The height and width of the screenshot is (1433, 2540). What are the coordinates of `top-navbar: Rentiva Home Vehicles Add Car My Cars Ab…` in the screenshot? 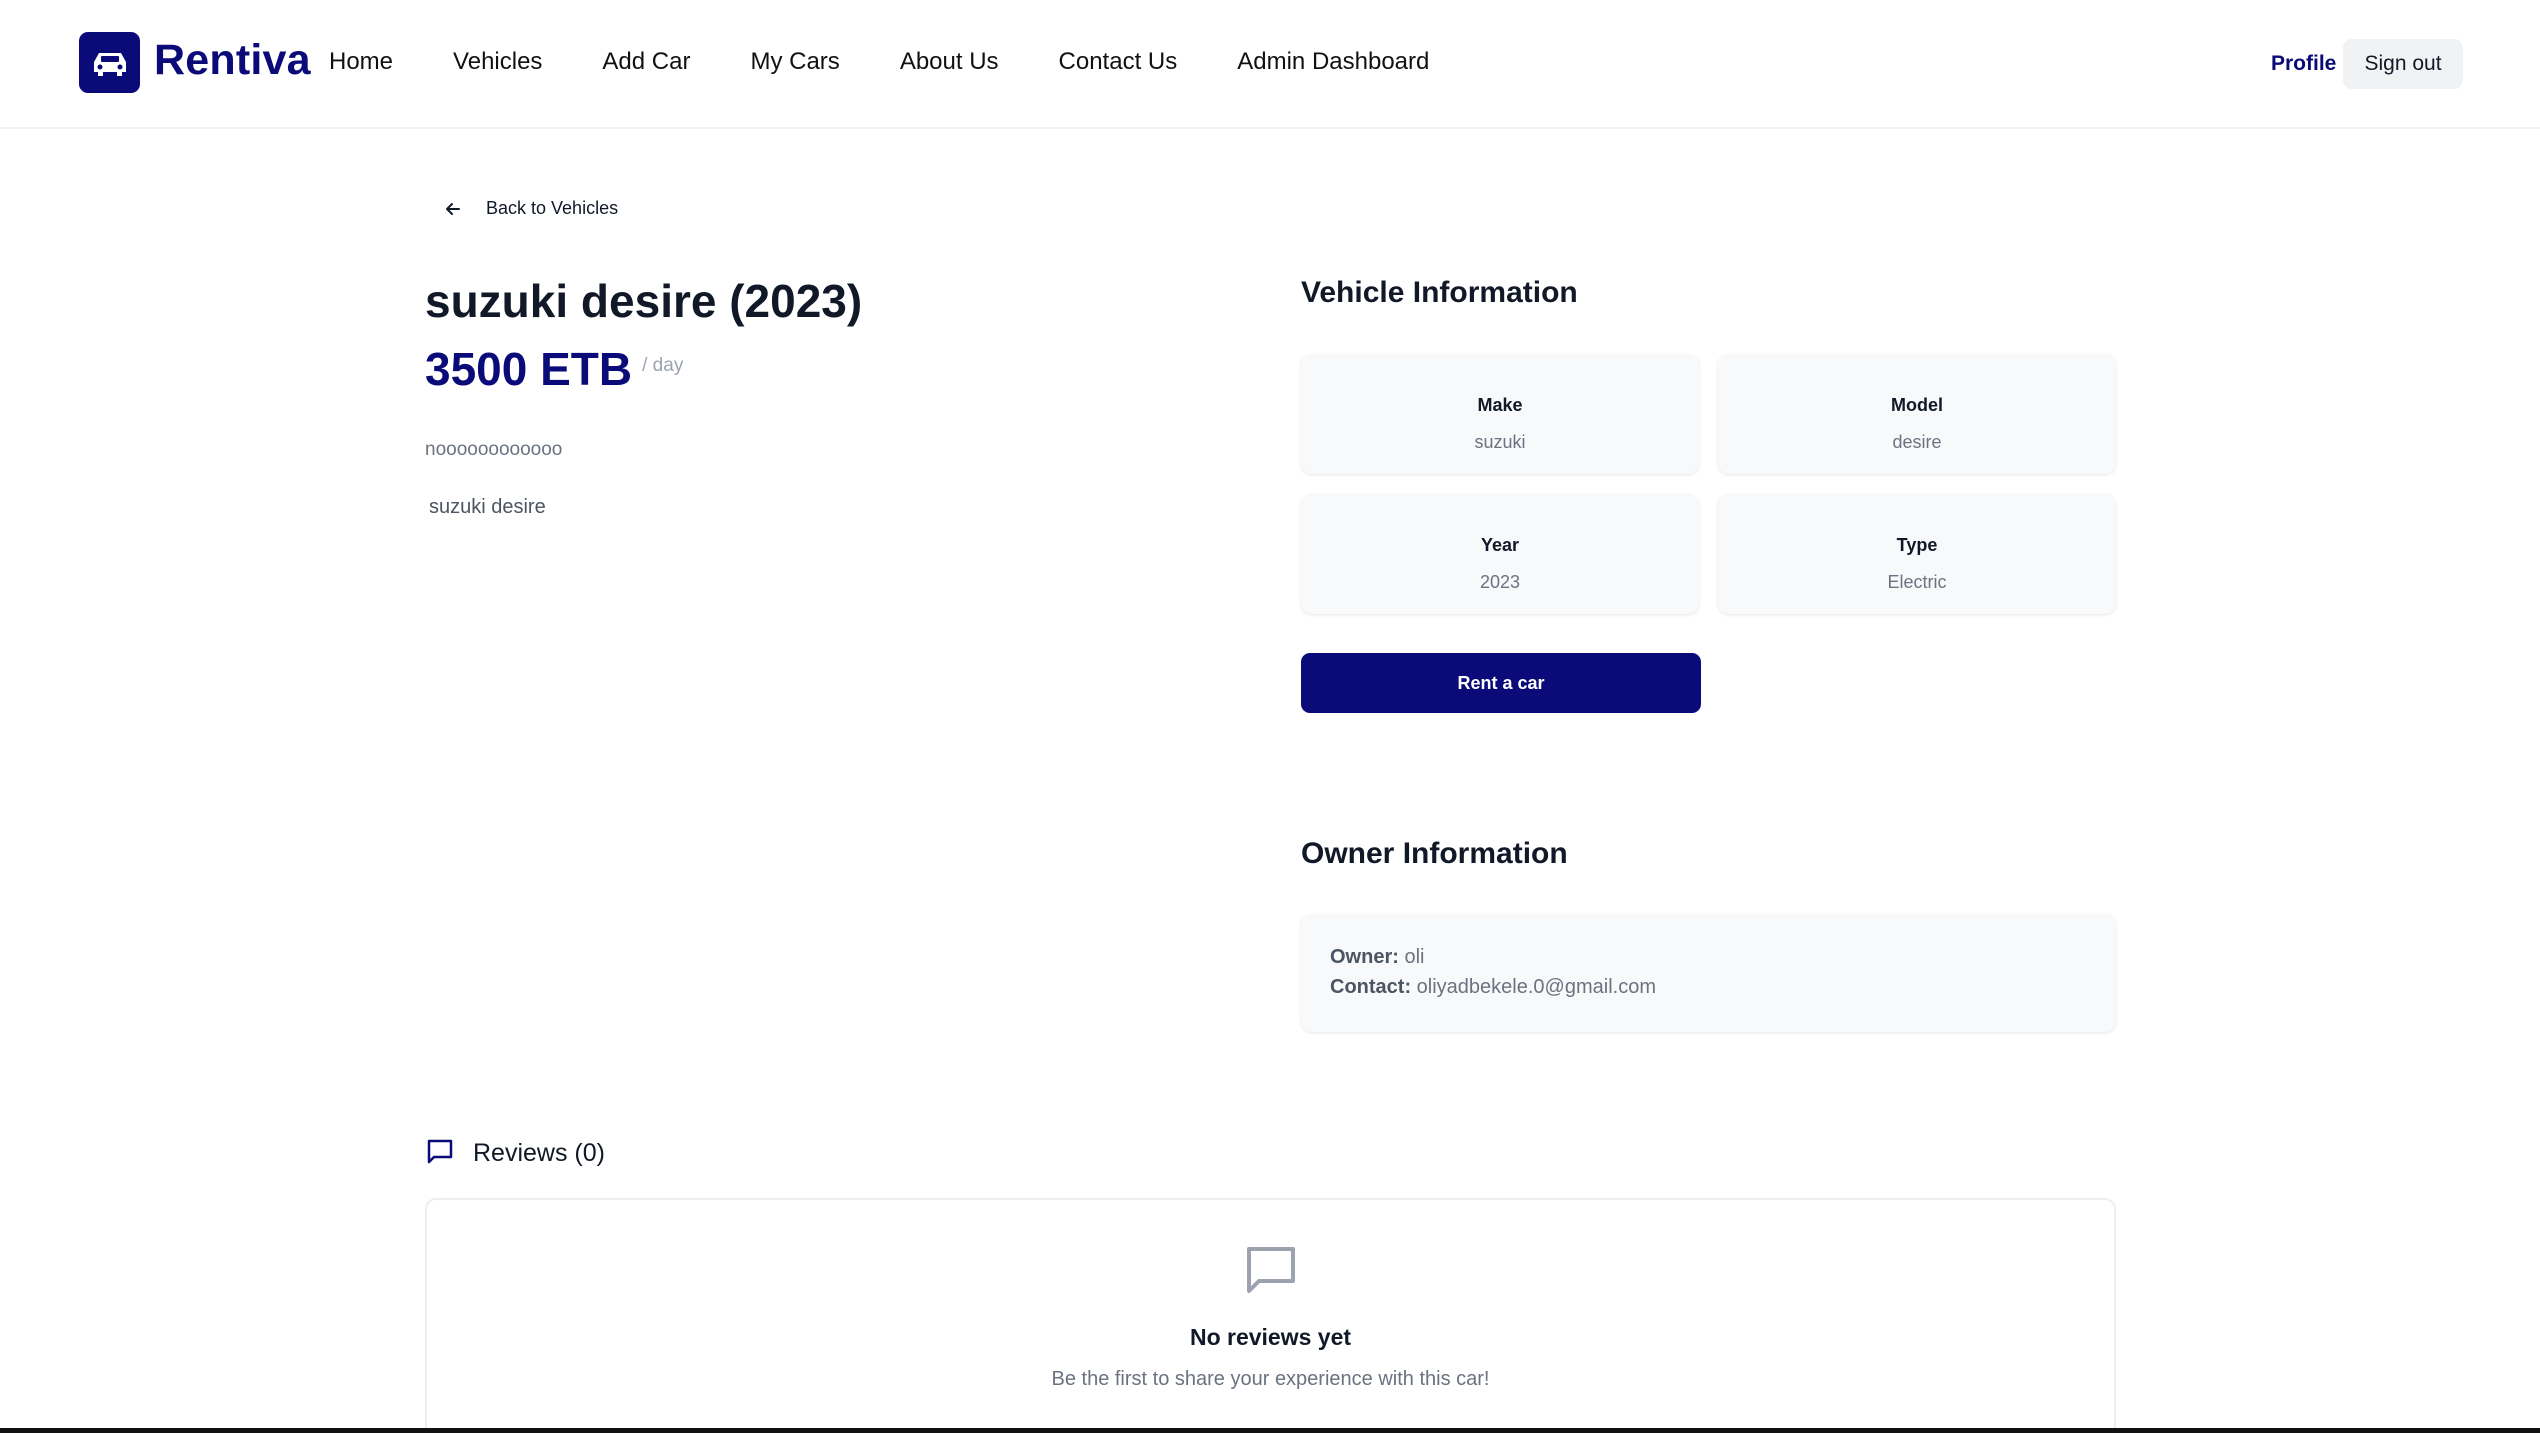 It's located at (1270, 64).